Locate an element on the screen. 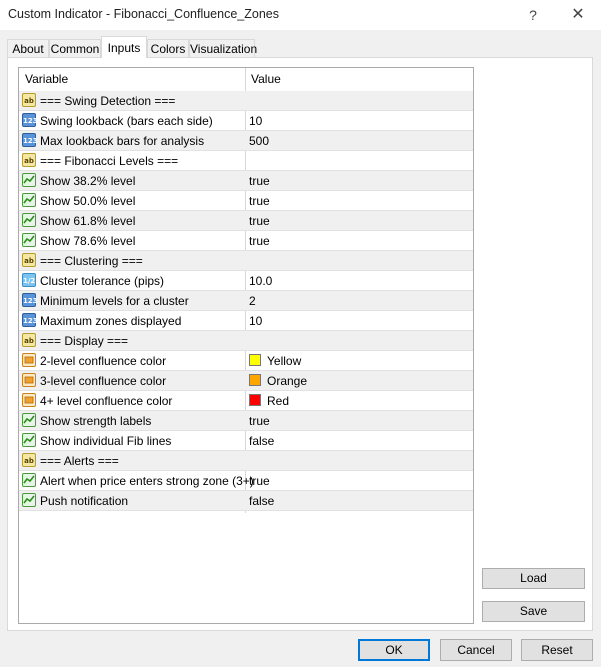 This screenshot has width=601, height=667. grid-row: 3-level confluence color Orange is located at coordinates (246, 381).